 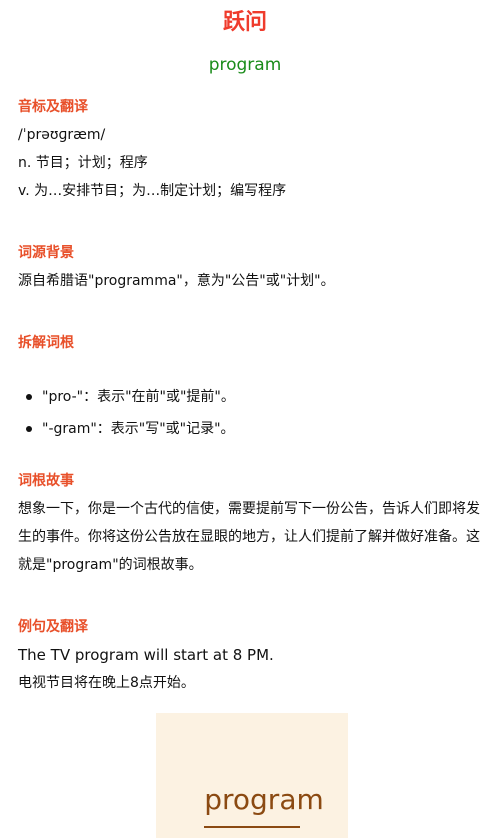 What do you see at coordinates (46, 481) in the screenshot?
I see `section-heading-story: 词根故事` at bounding box center [46, 481].